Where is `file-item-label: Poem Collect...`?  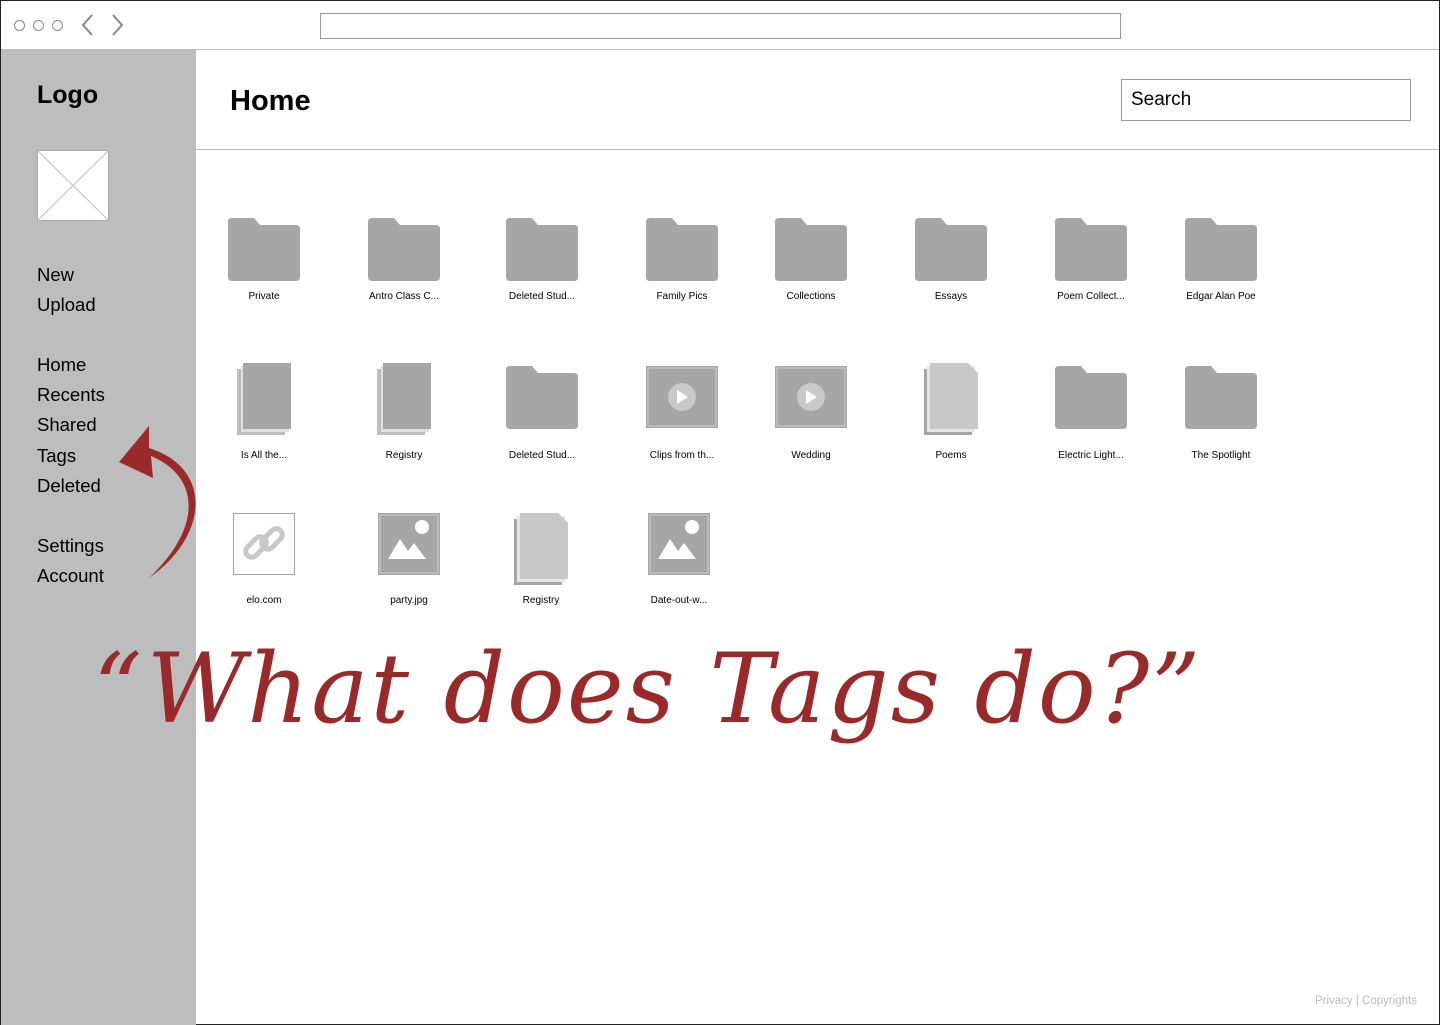
file-item-label: Poem Collect... is located at coordinates (1091, 296).